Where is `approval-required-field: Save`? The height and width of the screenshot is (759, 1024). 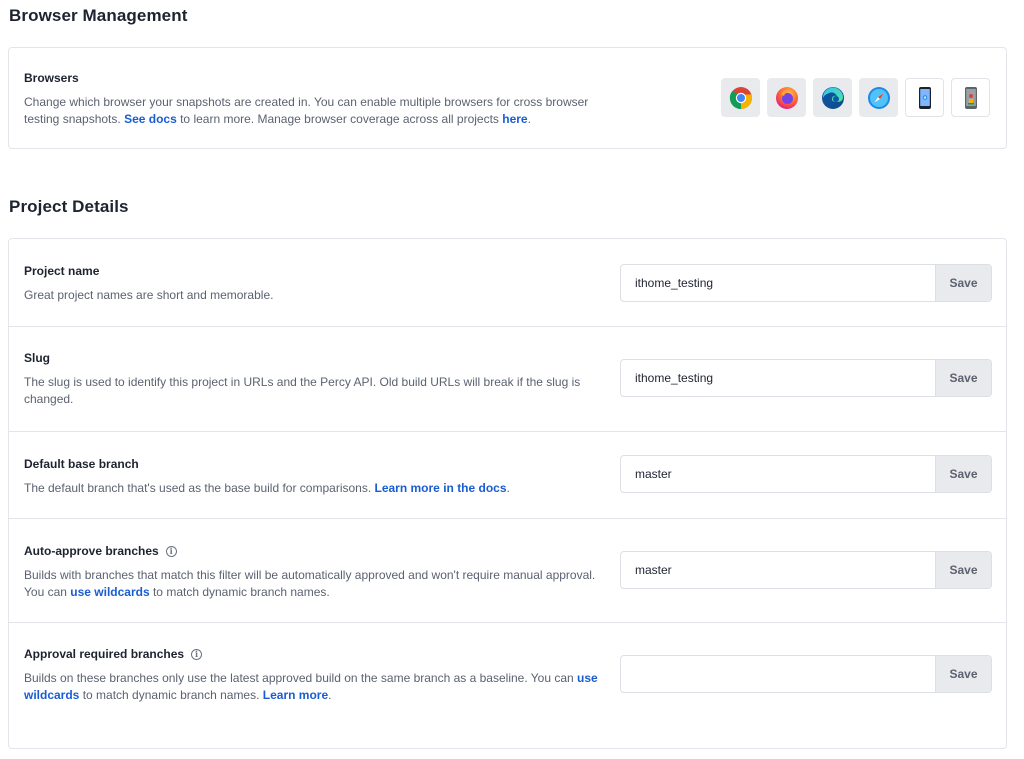
approval-required-field: Save is located at coordinates (806, 674).